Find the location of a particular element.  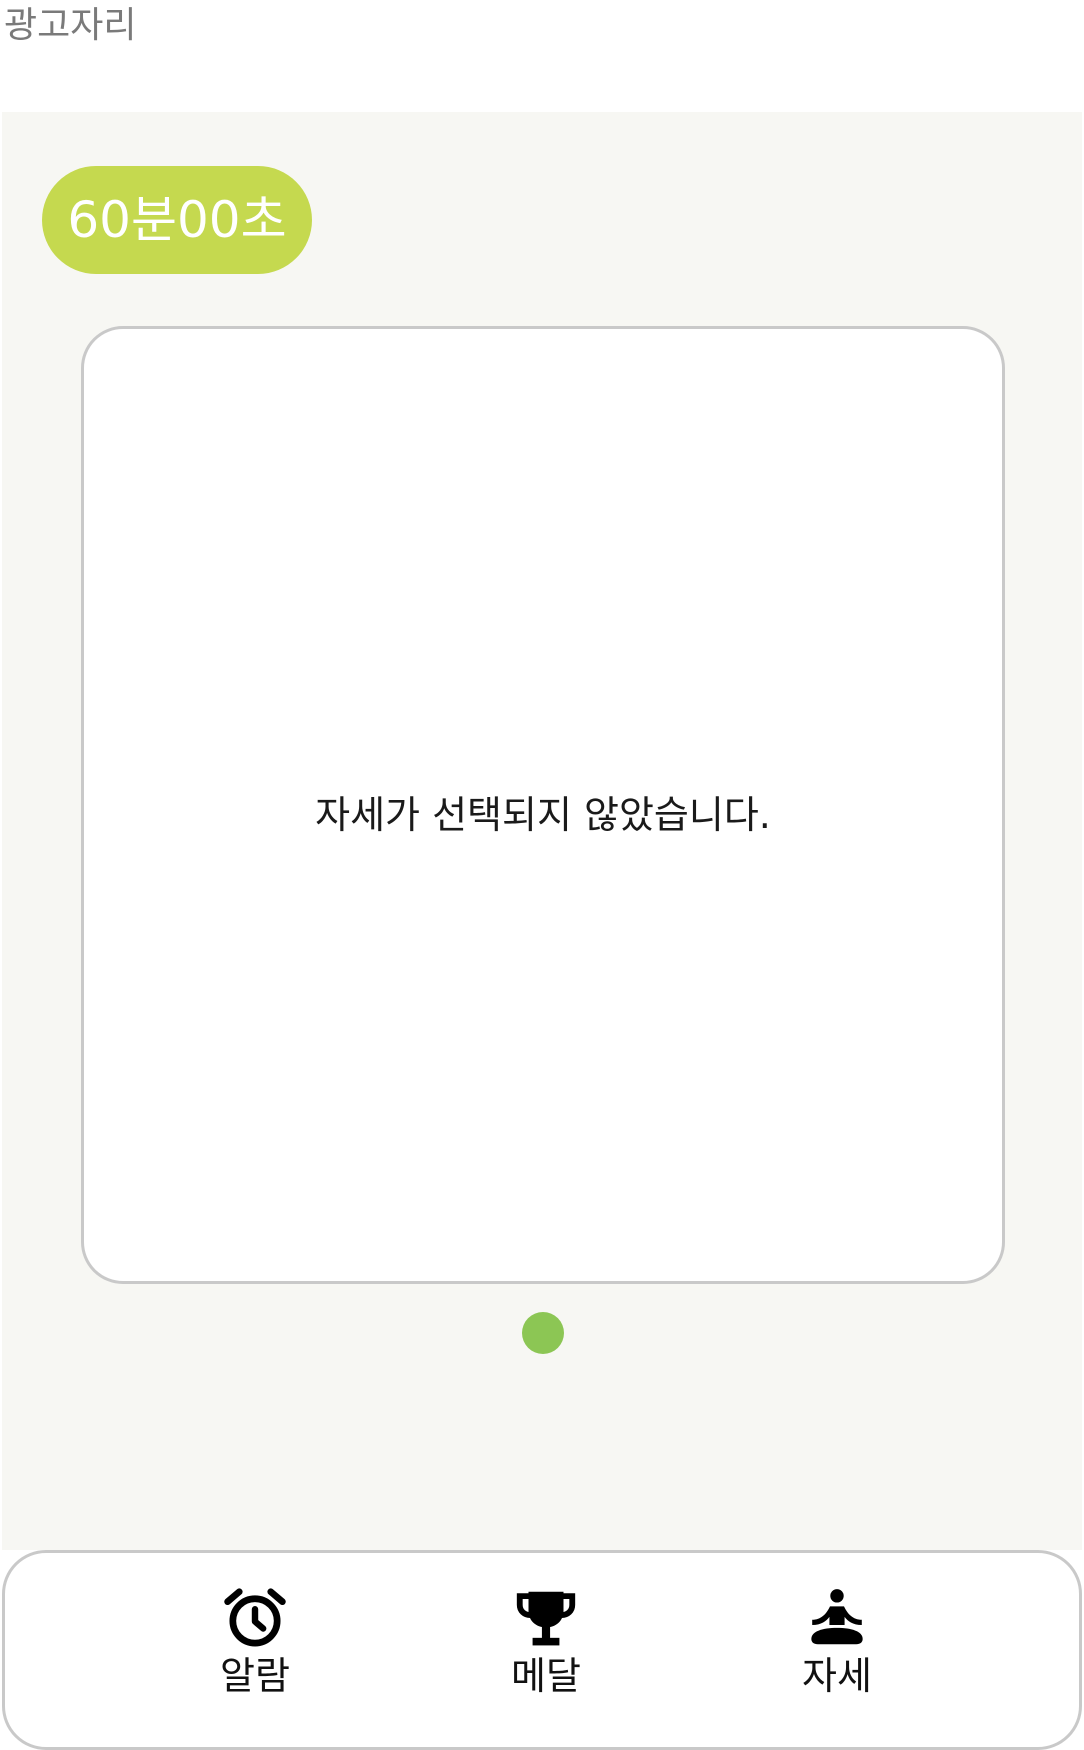

trophy-icon is located at coordinates (546, 1618).